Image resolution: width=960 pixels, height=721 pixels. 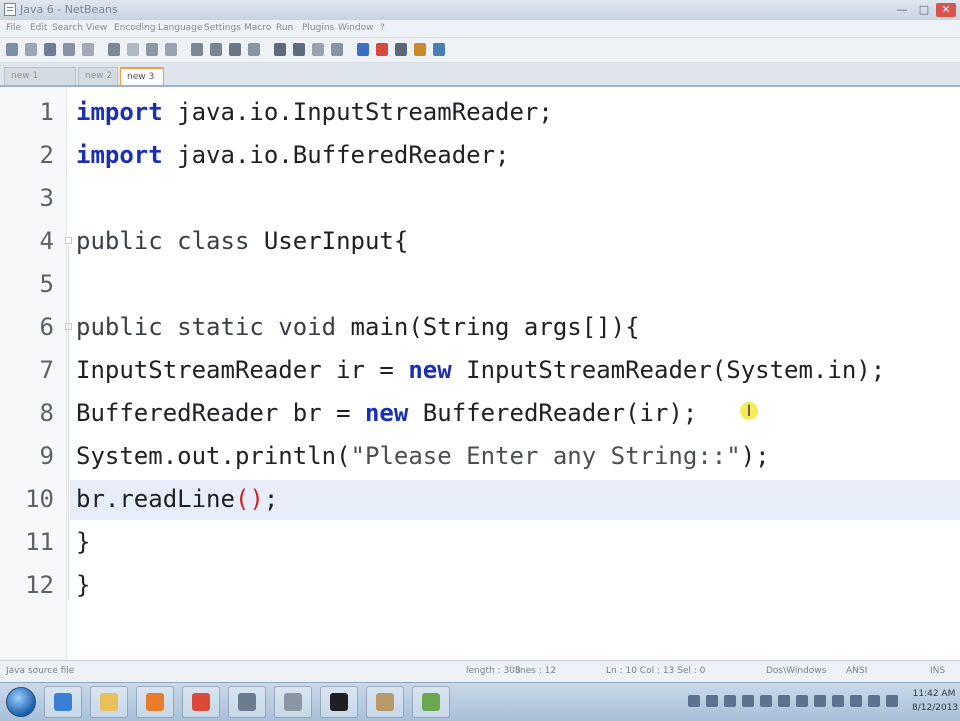 I want to click on open-file-icon, so click(x=31, y=49).